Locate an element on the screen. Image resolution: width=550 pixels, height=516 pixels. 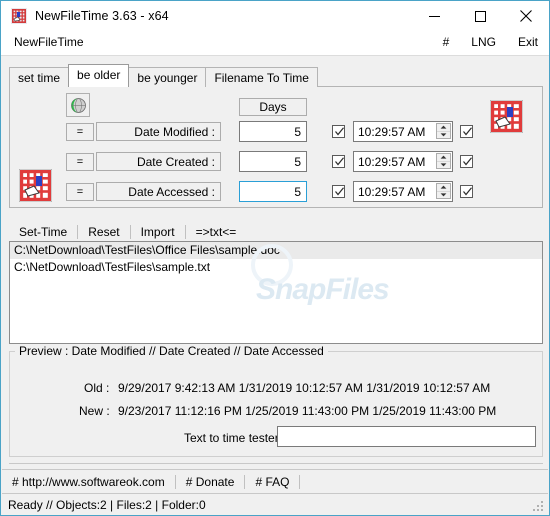
set-time-button: Set-Time is located at coordinates (43, 232).